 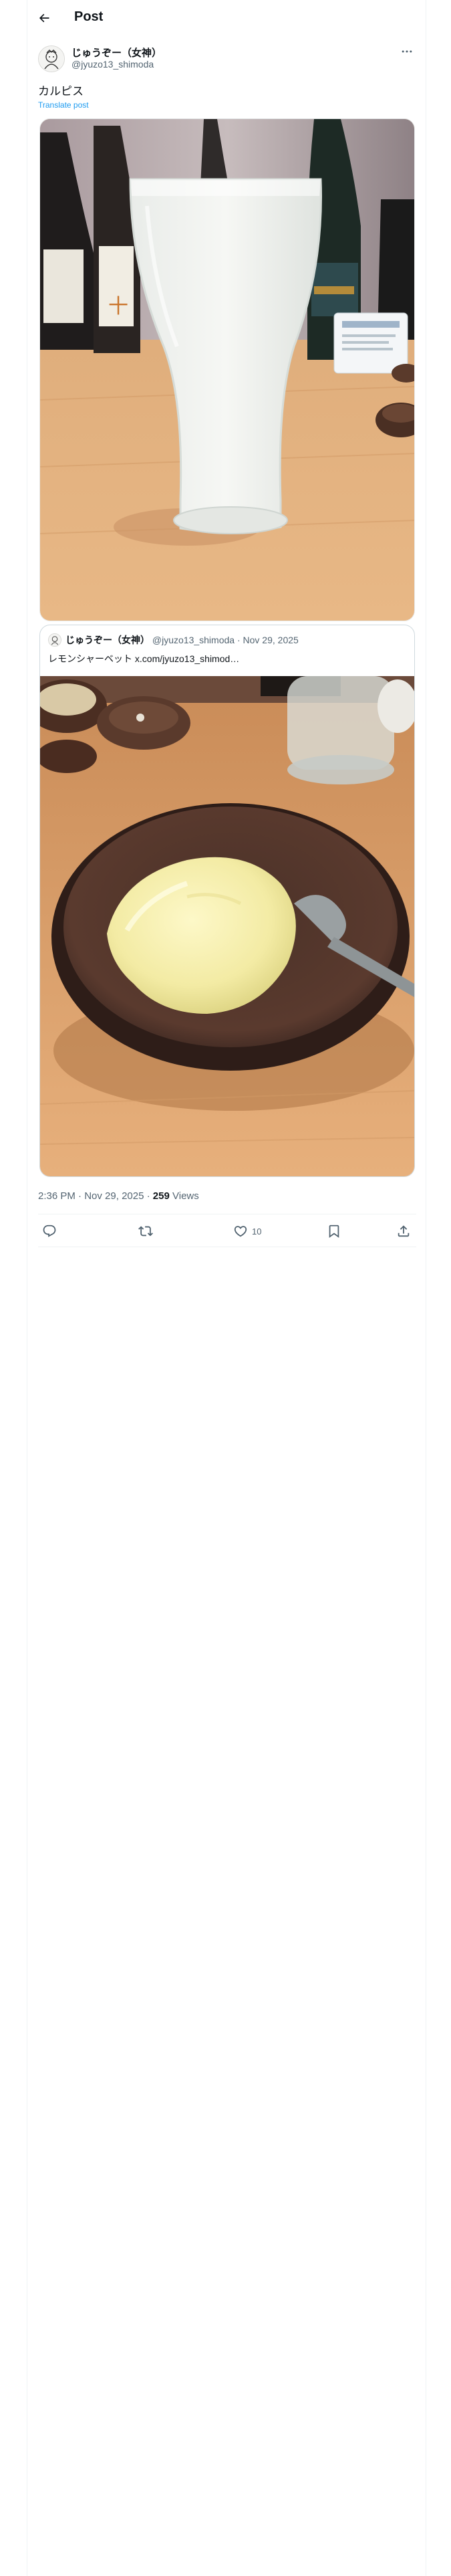 I want to click on post-author: じゅうぞー（女神） @jyuzo13_shimoda, so click(x=227, y=59).